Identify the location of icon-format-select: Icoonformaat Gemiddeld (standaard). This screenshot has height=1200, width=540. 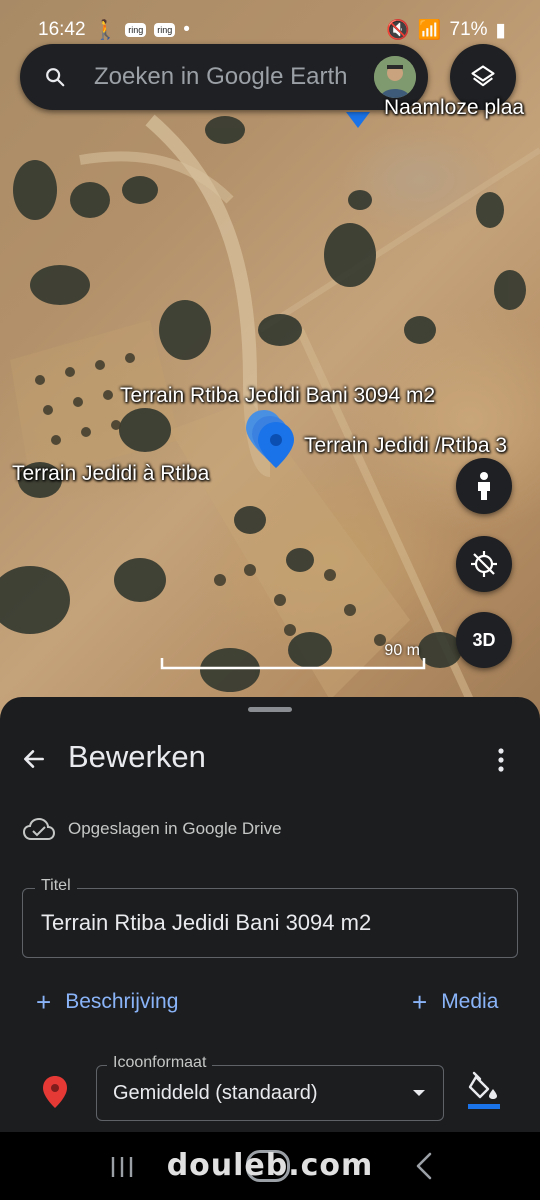
(270, 1087).